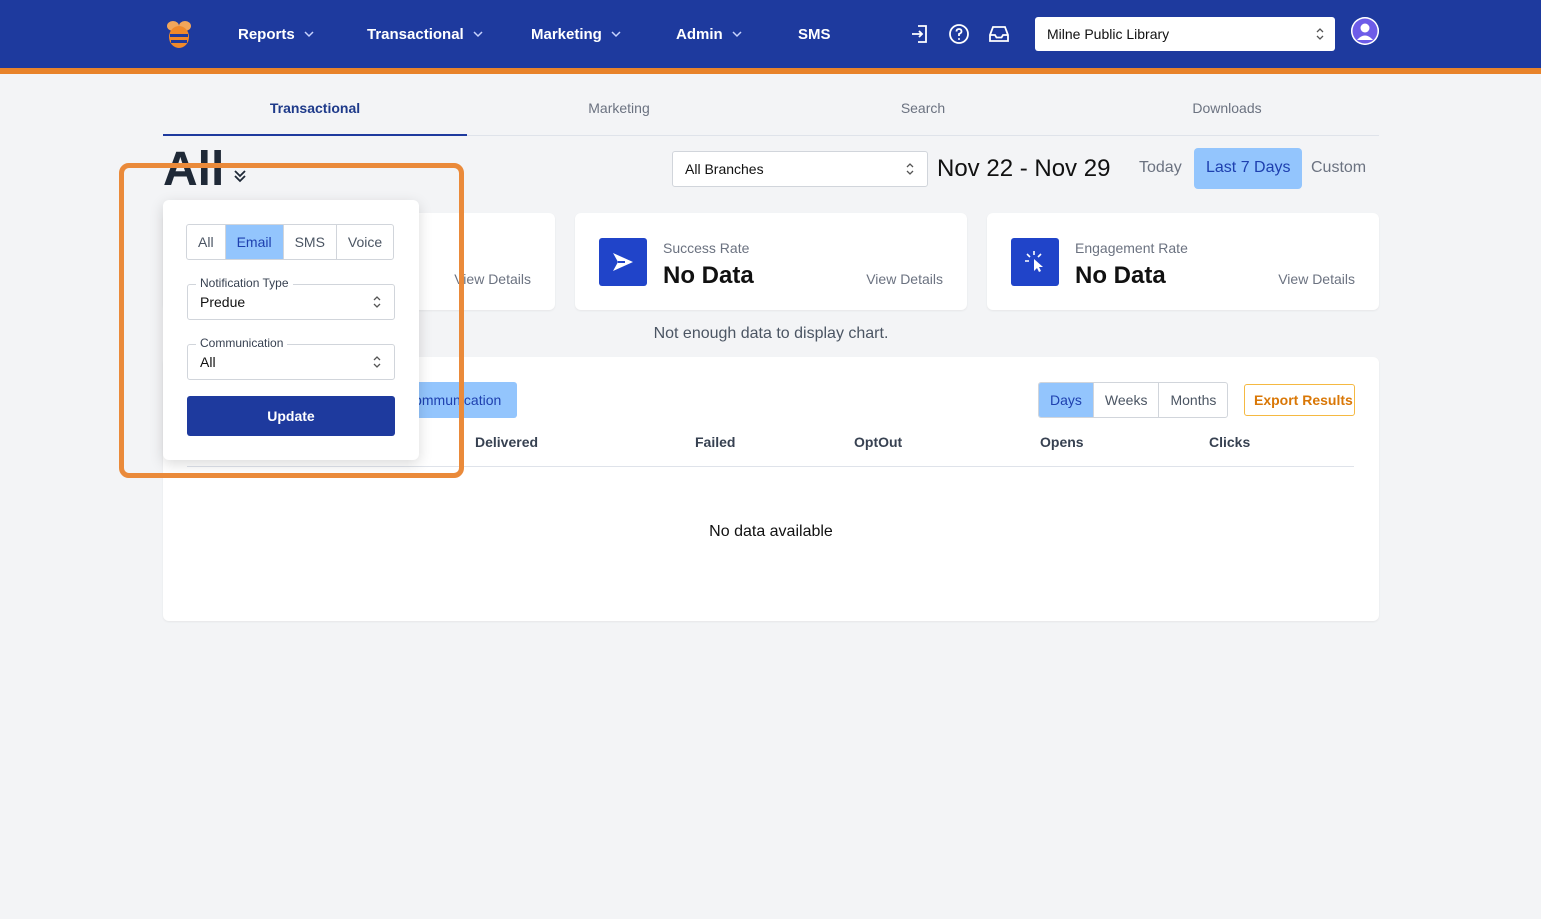 The image size is (1541, 919). I want to click on export-results-button: Export Results, so click(1299, 400).